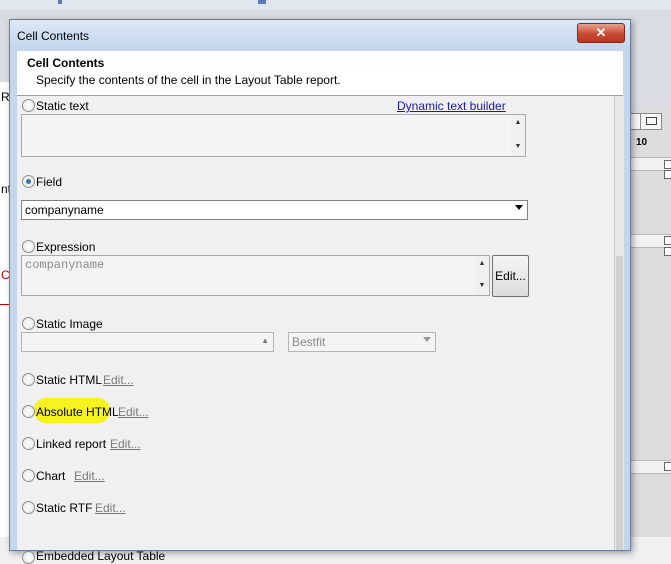 The image size is (671, 564). Describe the element at coordinates (642, 142) in the screenshot. I see `background-page-number: 10` at that location.